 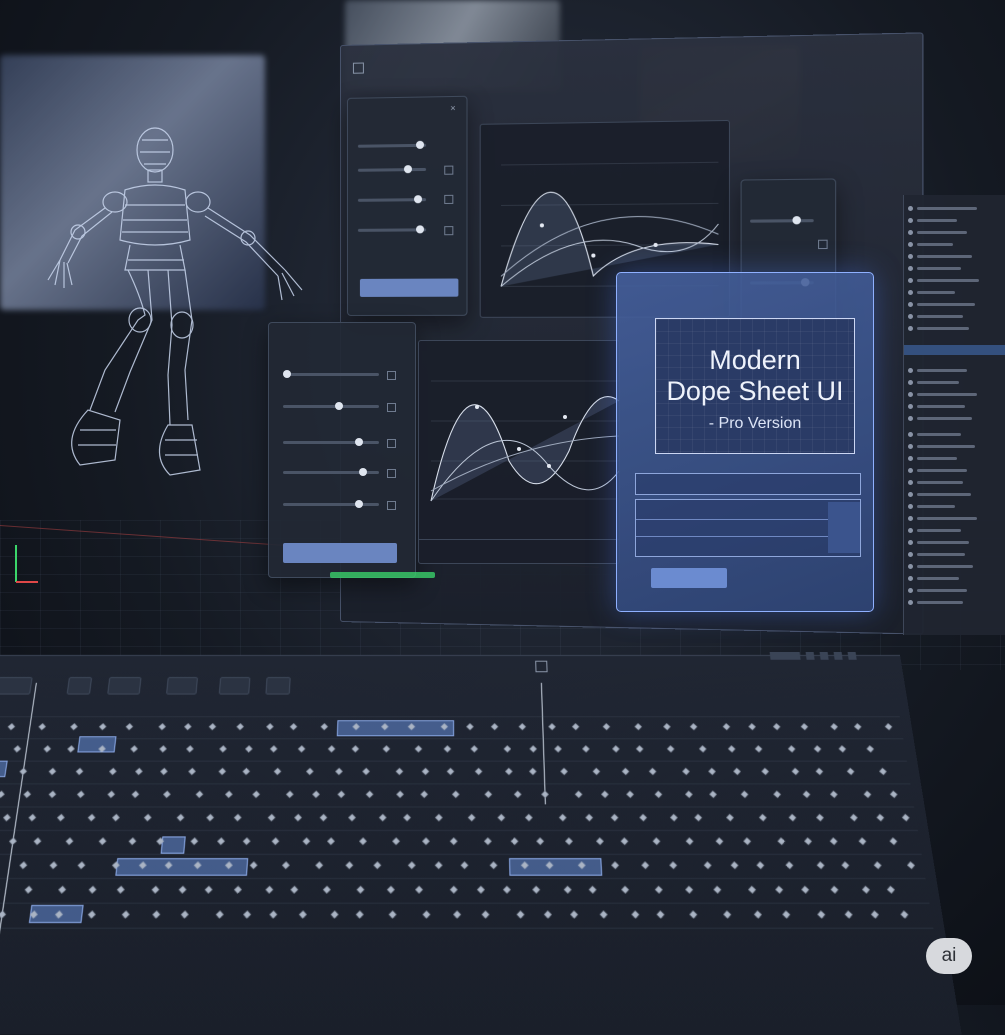 I want to click on toggle-button, so click(x=278, y=686).